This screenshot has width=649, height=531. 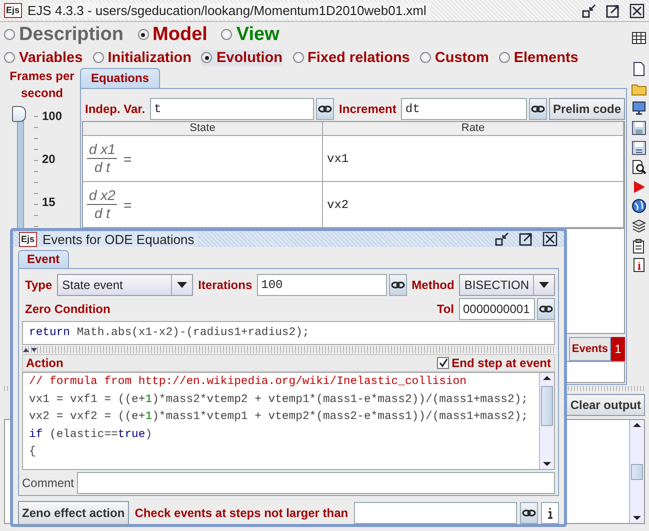 What do you see at coordinates (279, 400) in the screenshot?
I see `code-line: vx1 = vxf1 = ((e+1)*mass2*vtemp2 + vtemp1*(mass1-e*mass2))/(mass1+mass2);` at bounding box center [279, 400].